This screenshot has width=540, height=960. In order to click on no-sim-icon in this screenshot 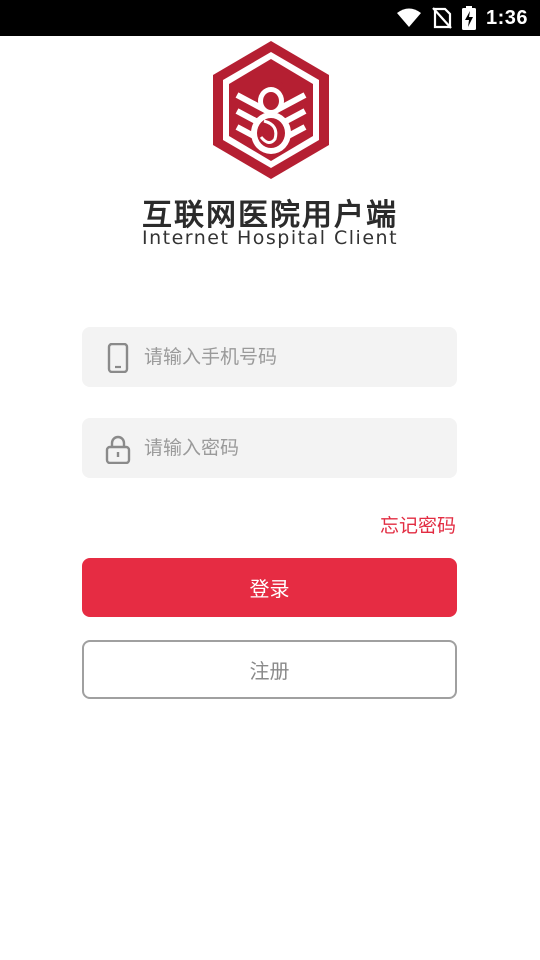, I will do `click(442, 18)`.